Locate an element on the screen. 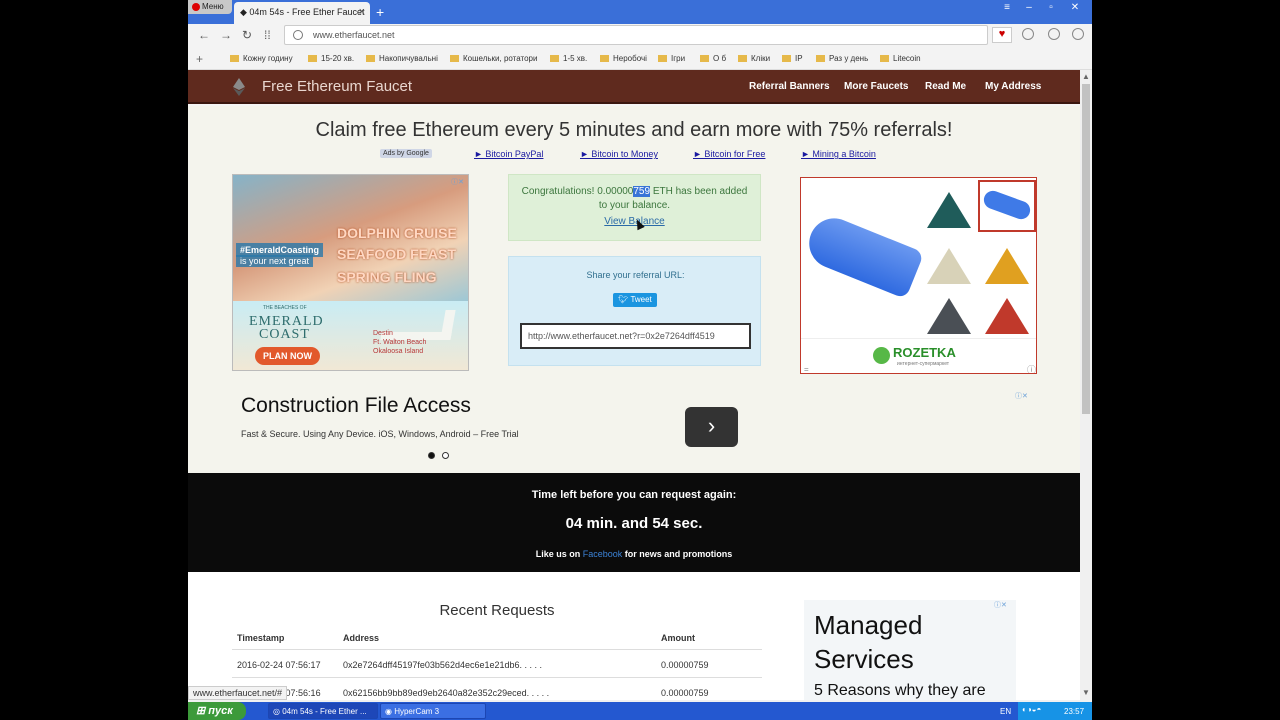 The width and height of the screenshot is (1280, 720). bookmark-folder: Неробочі is located at coordinates (623, 58).